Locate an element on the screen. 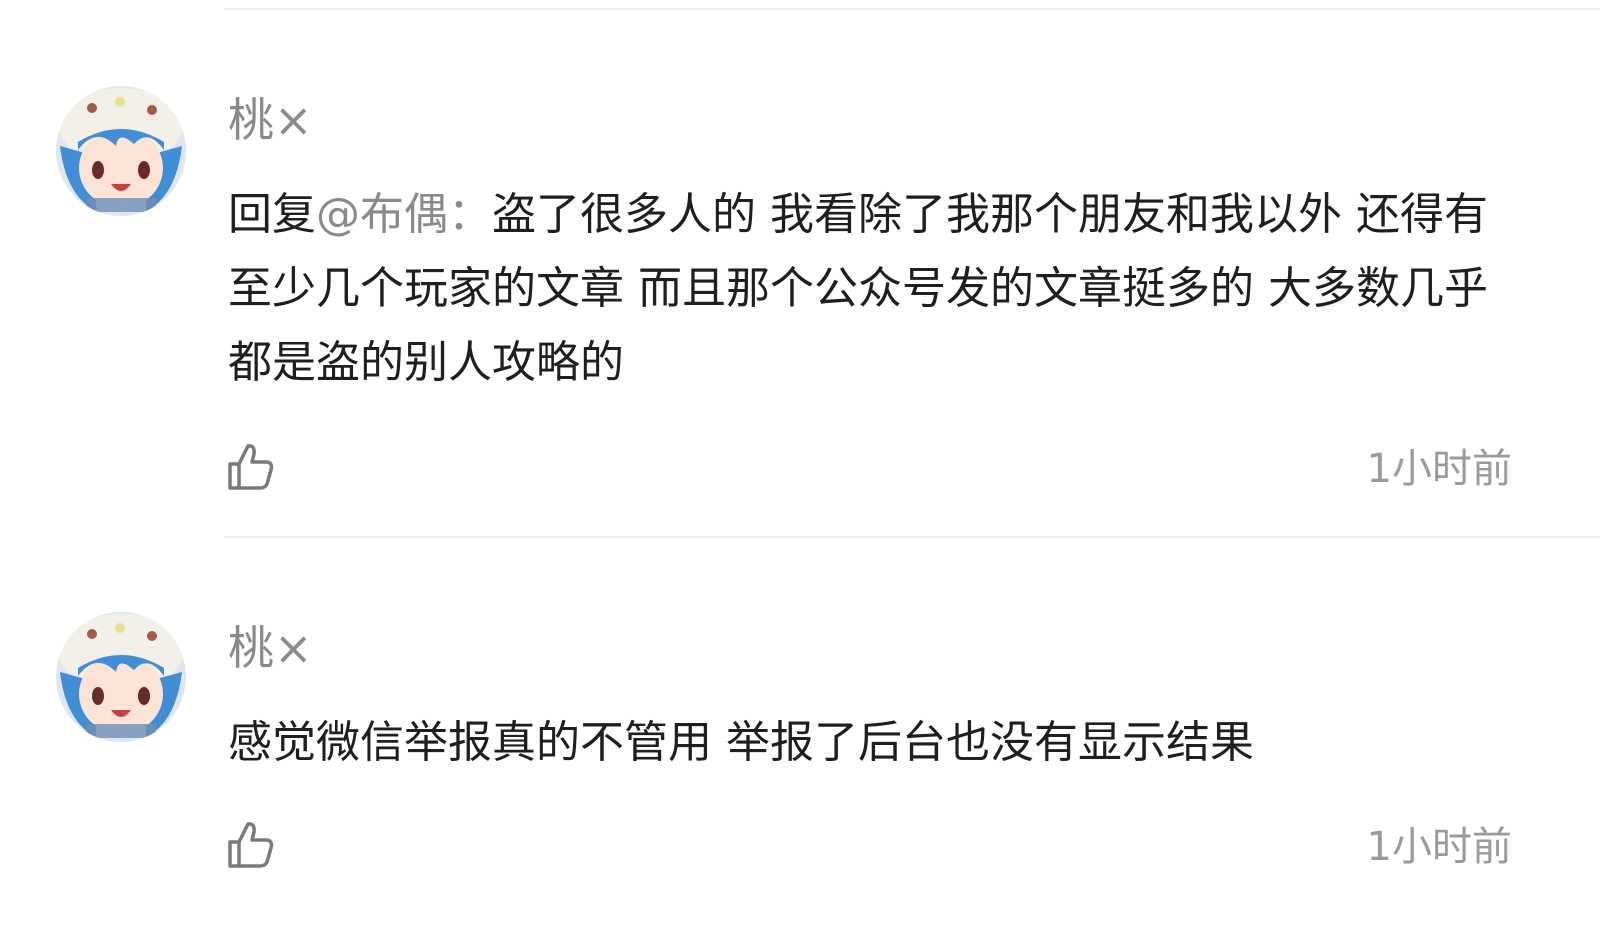 This screenshot has width=1600, height=925. comment-body: 感觉微信举报真的不管用 举报了后台也没有显示结果 is located at coordinates (741, 742).